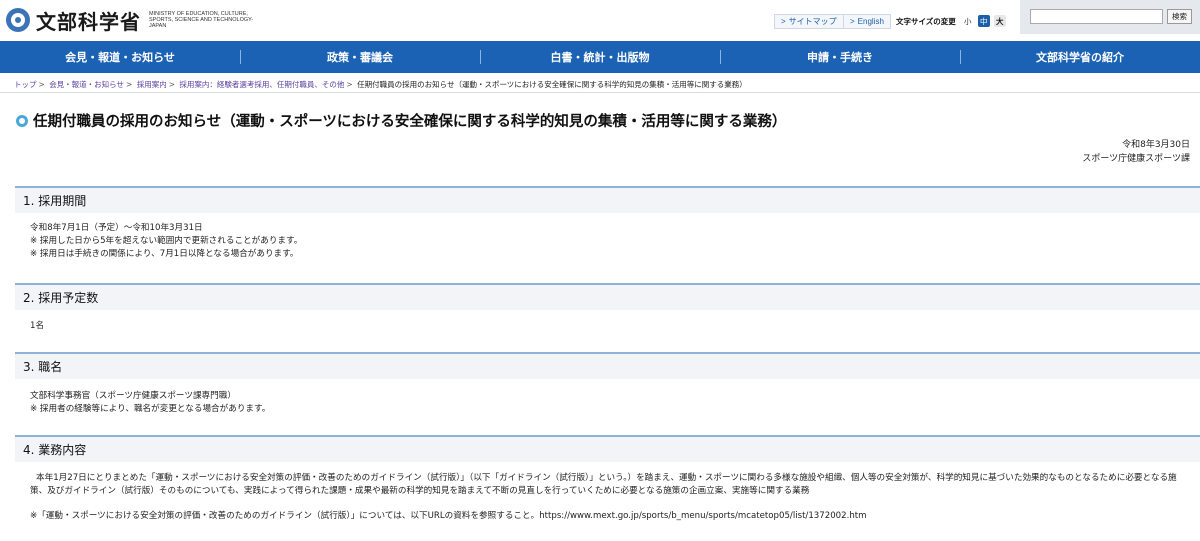  I want to click on utility-links: > サイトマップ, so click(809, 21).